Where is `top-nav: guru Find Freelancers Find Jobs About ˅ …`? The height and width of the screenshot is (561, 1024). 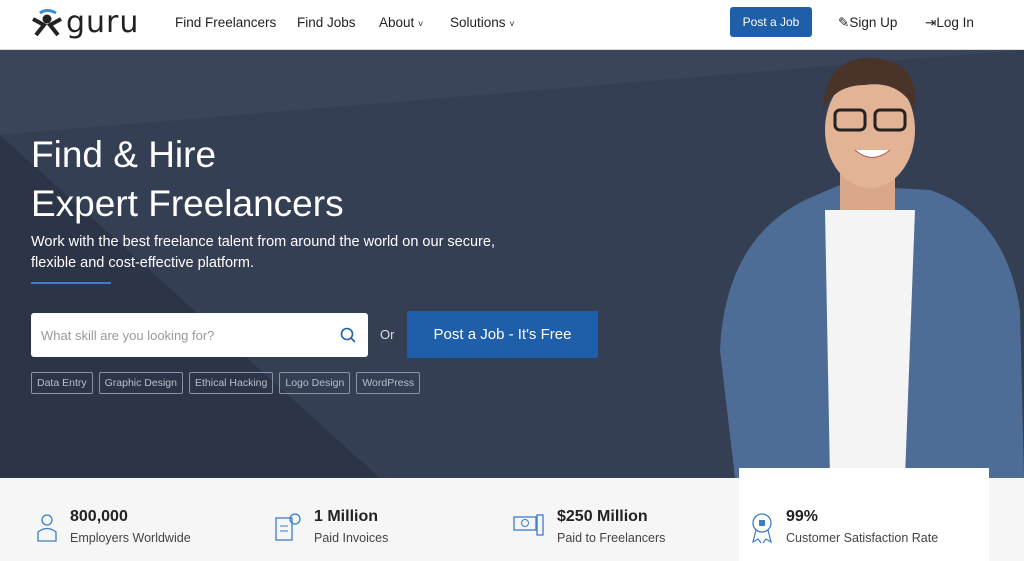
top-nav: guru Find Freelancers Find Jobs About ˅ … is located at coordinates (512, 25).